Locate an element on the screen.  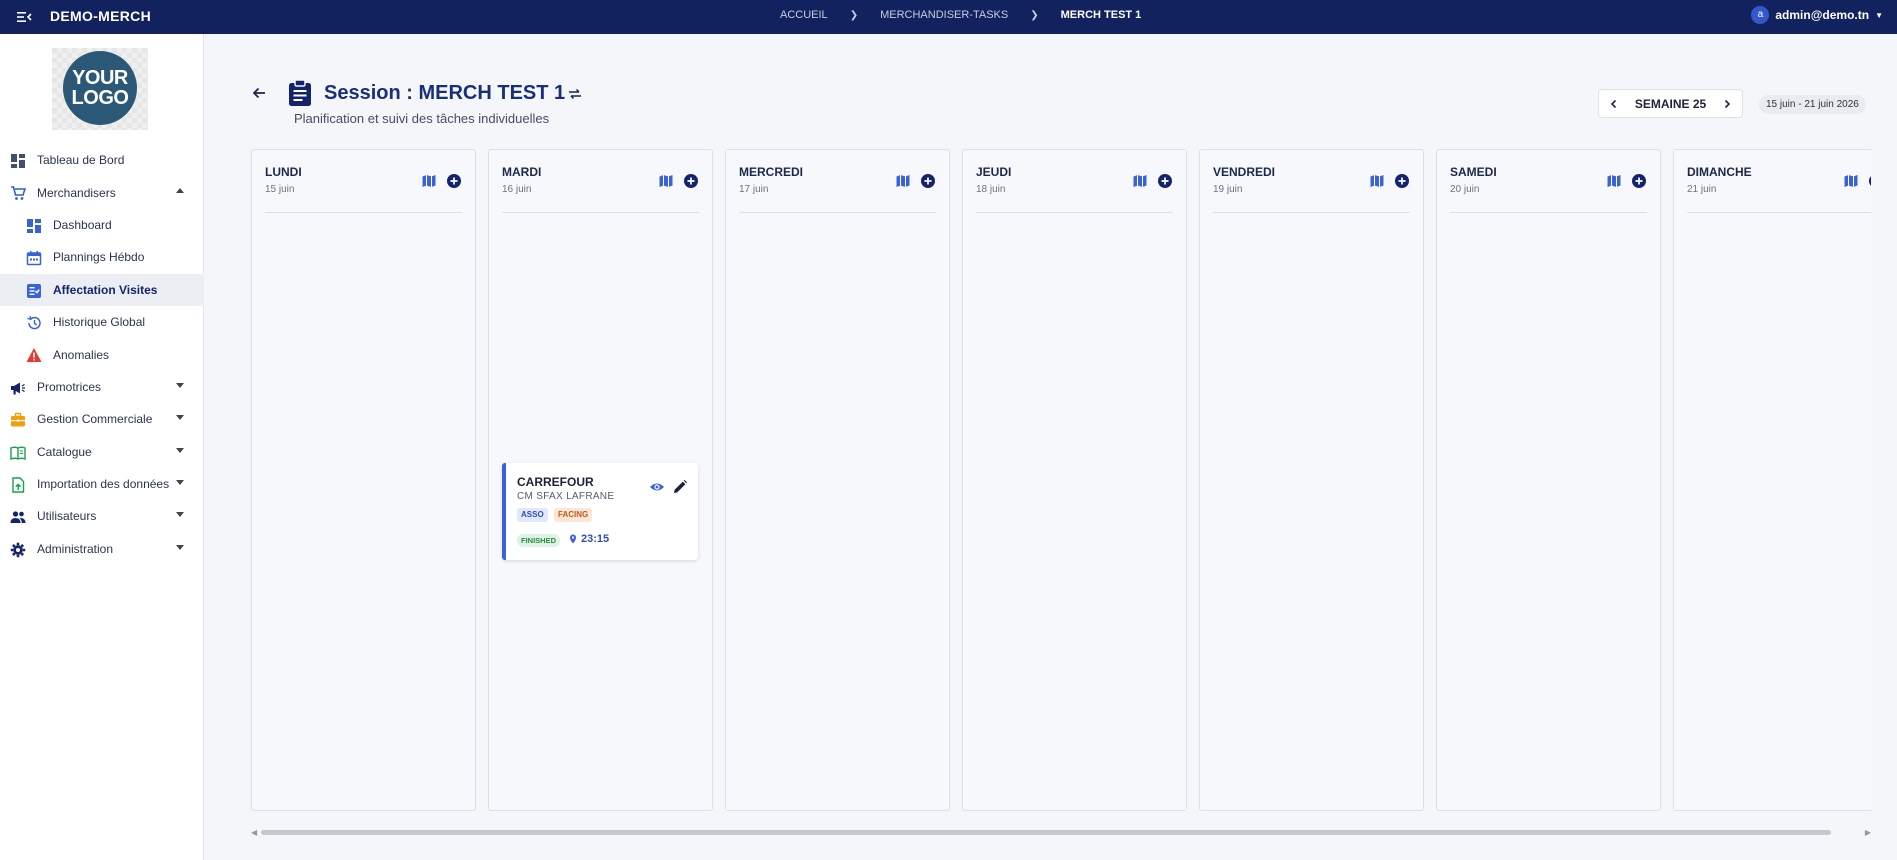
pencil-icon is located at coordinates (680, 487).